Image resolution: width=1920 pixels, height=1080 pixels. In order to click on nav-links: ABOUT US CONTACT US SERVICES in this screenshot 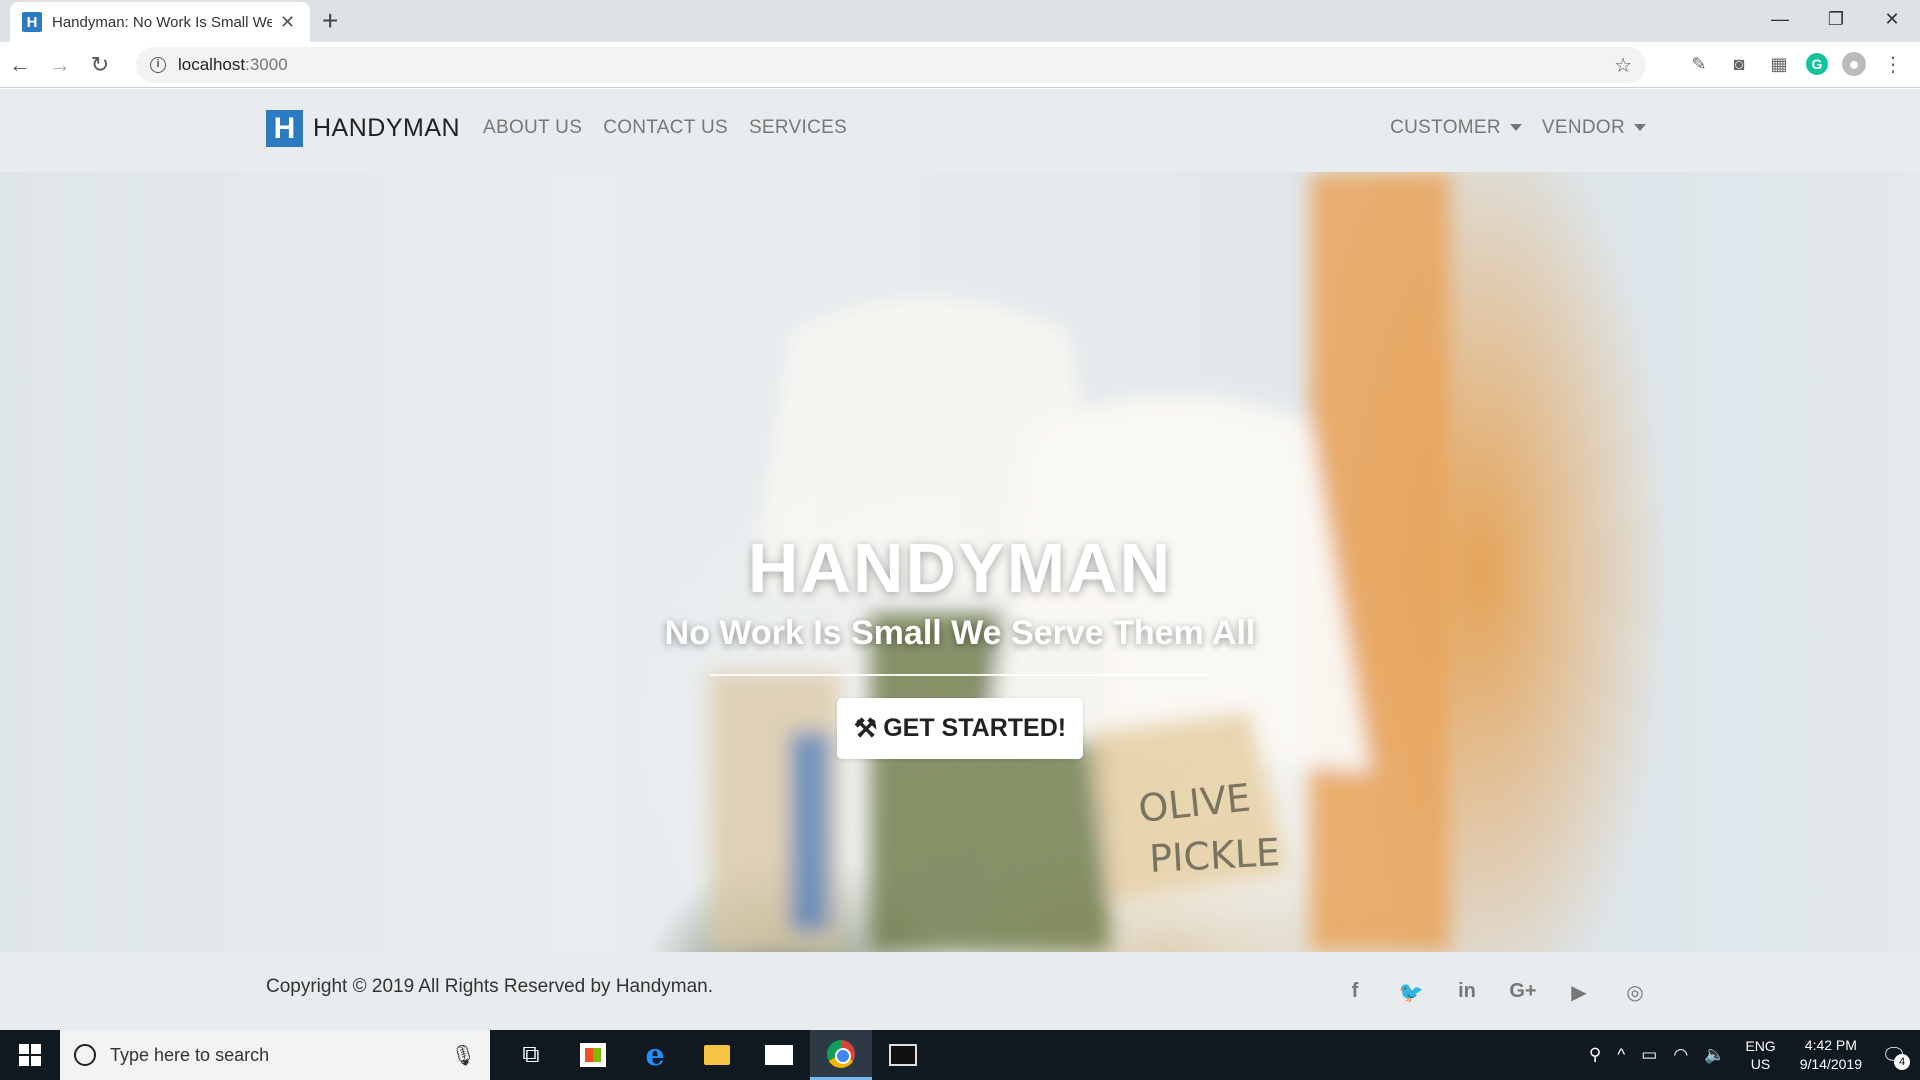, I will do `click(665, 128)`.